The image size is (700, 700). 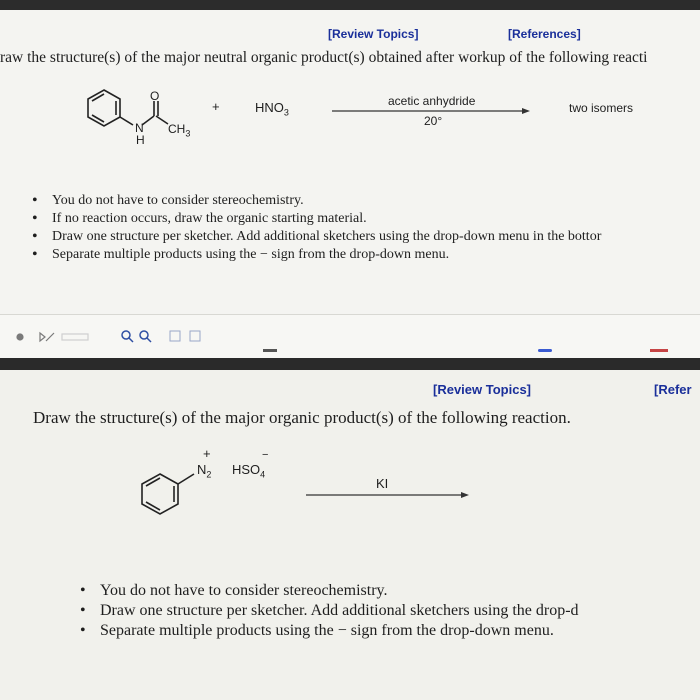 I want to click on clean-tools, so click(x=188, y=336).